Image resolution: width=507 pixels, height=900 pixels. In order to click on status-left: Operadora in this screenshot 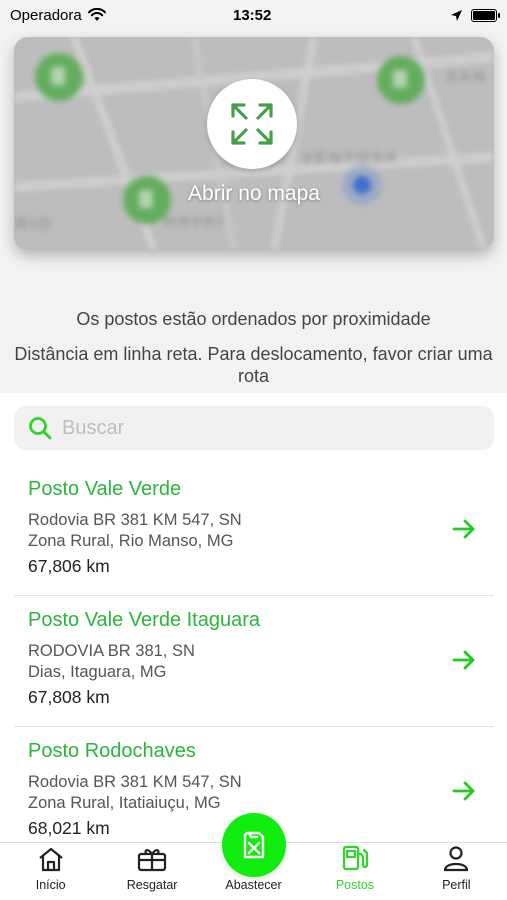, I will do `click(58, 15)`.